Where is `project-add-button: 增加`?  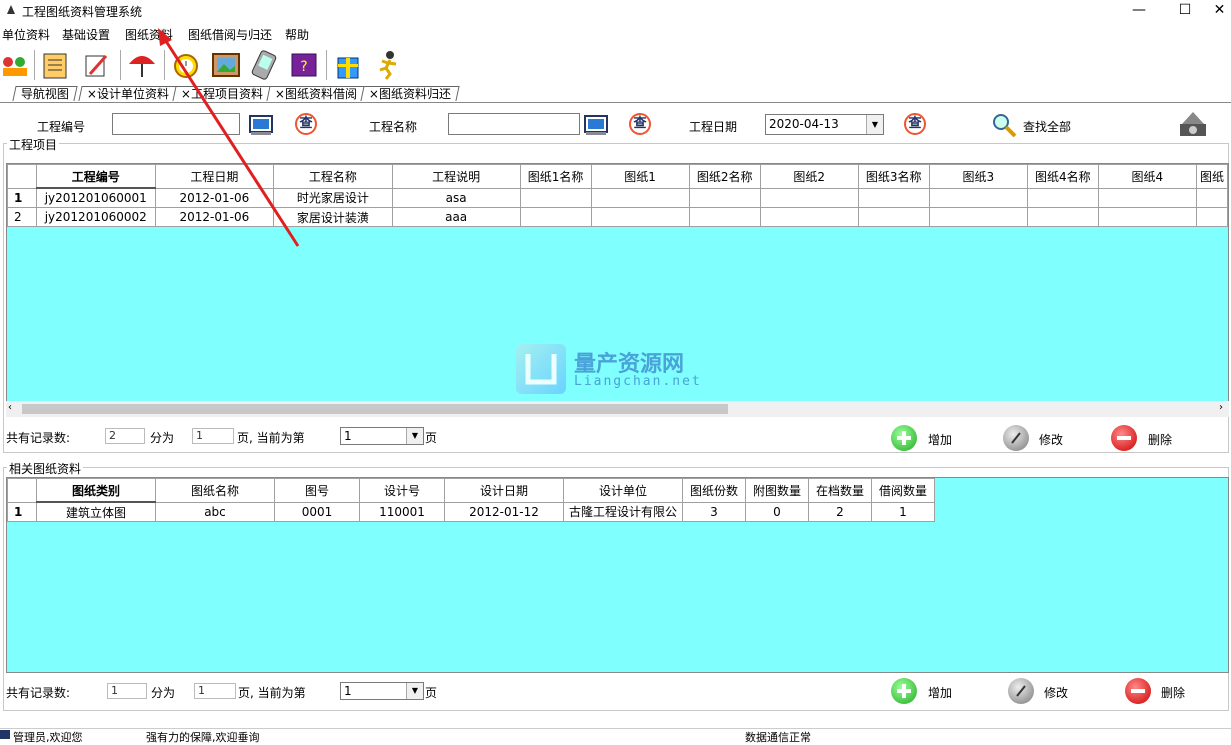 project-add-button: 增加 is located at coordinates (940, 439).